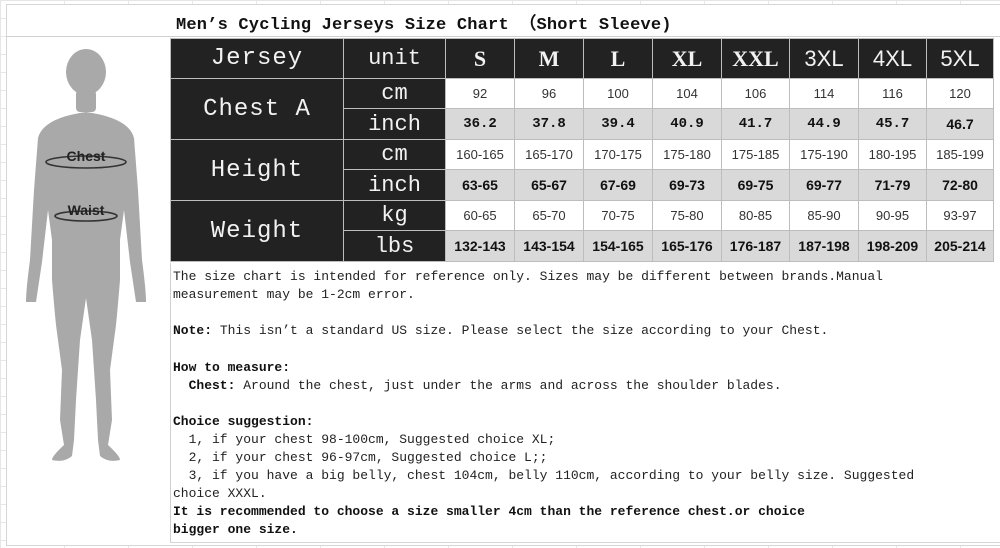  What do you see at coordinates (755, 93) in the screenshot?
I see `value-cell: 106` at bounding box center [755, 93].